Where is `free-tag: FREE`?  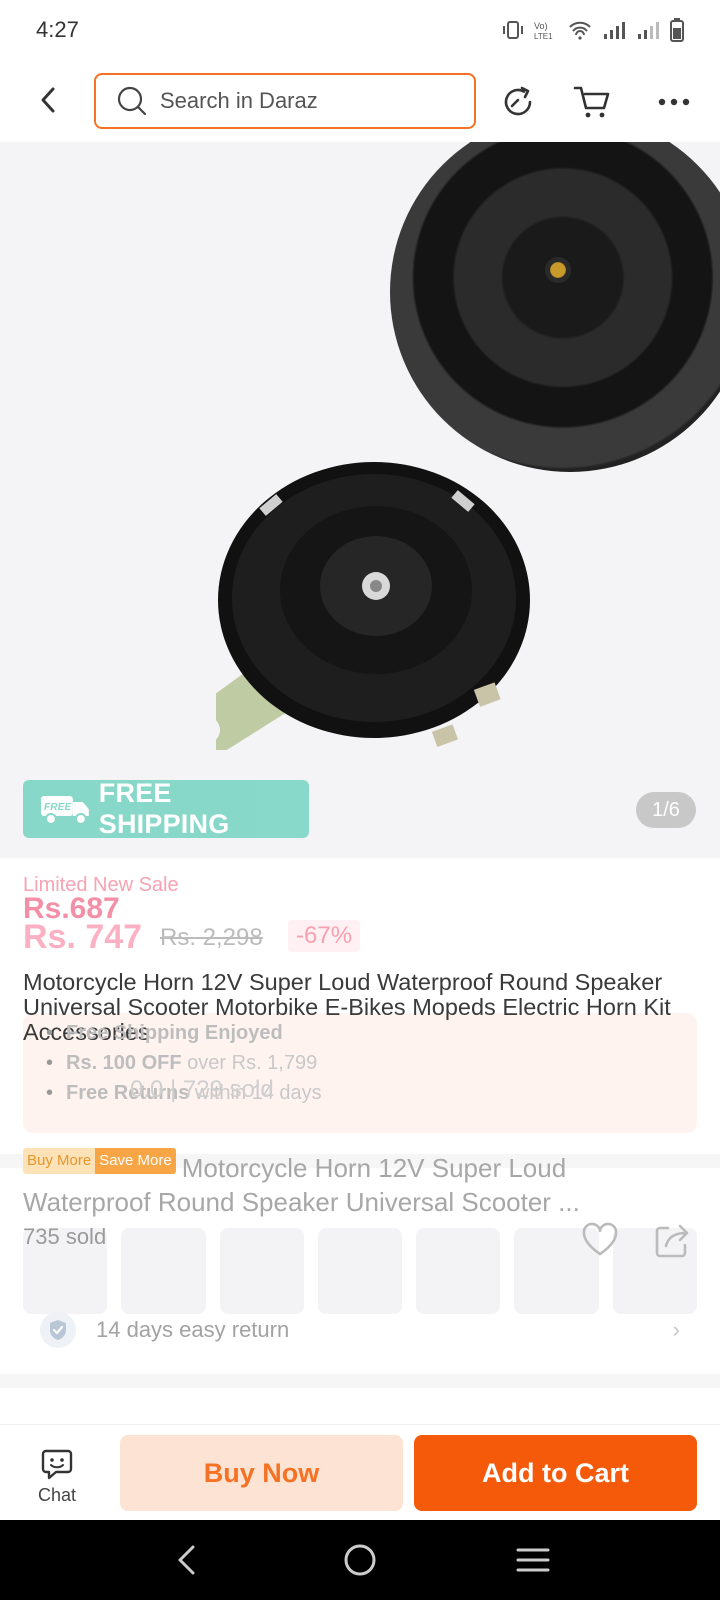 free-tag: FREE is located at coordinates (57, 807).